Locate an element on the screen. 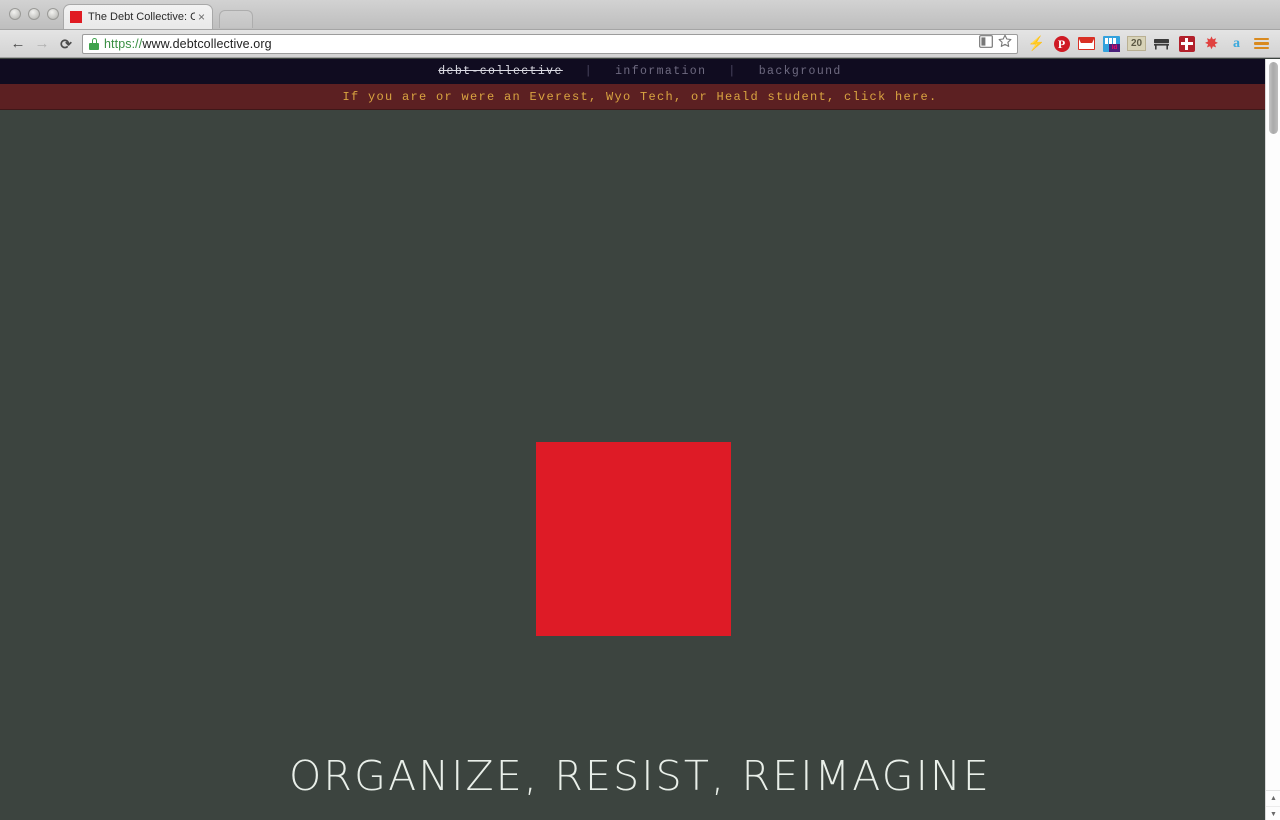 The width and height of the screenshot is (1280, 820). bench-icon is located at coordinates (1161, 44).